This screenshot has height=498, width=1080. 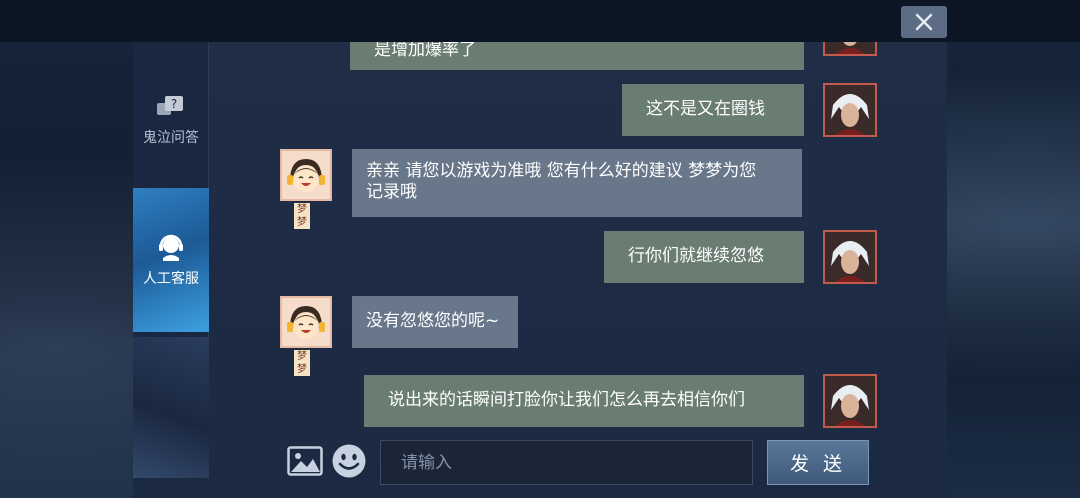 What do you see at coordinates (818, 462) in the screenshot?
I see `send-button: 发 送` at bounding box center [818, 462].